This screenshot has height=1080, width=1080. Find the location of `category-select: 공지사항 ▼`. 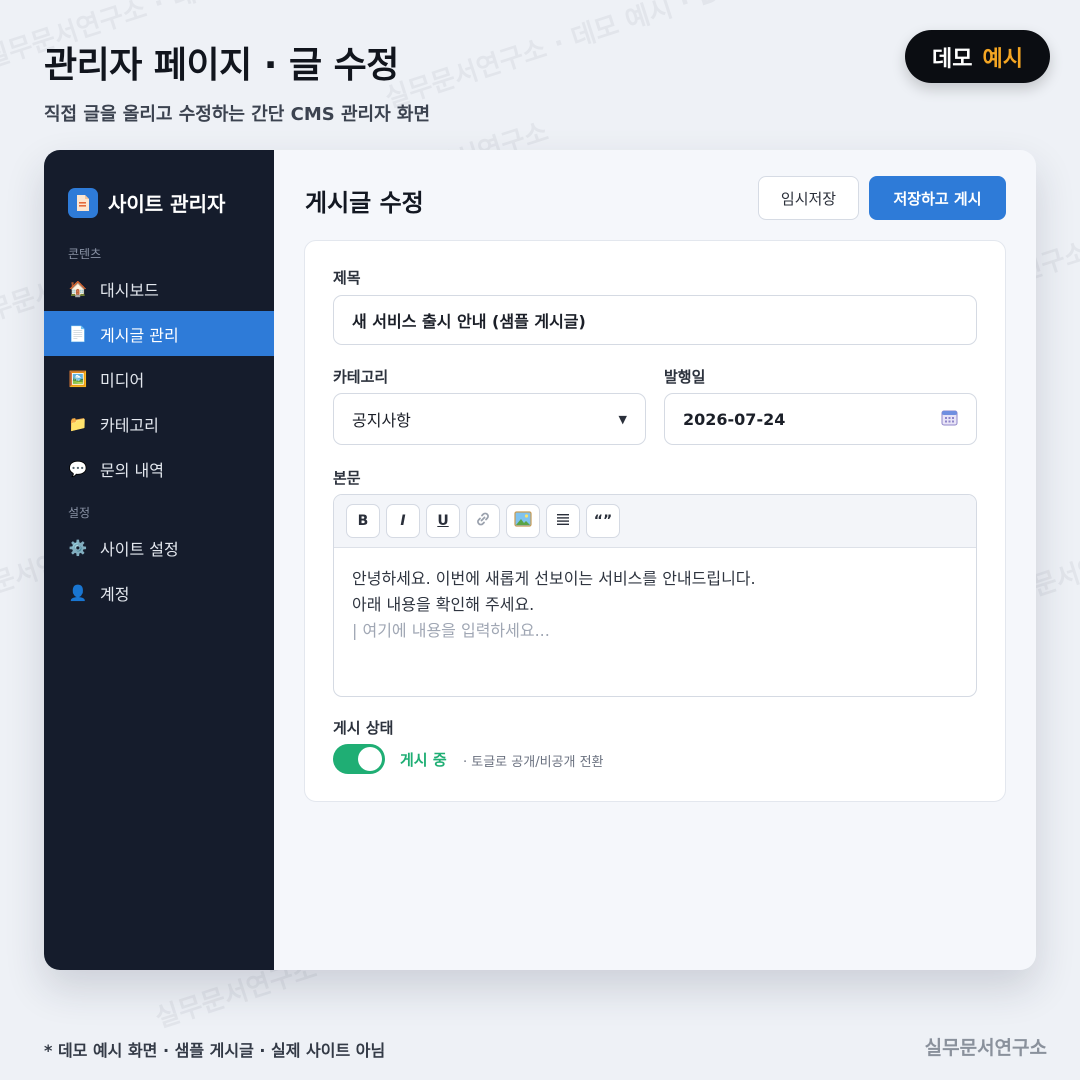

category-select: 공지사항 ▼ is located at coordinates (489, 419).